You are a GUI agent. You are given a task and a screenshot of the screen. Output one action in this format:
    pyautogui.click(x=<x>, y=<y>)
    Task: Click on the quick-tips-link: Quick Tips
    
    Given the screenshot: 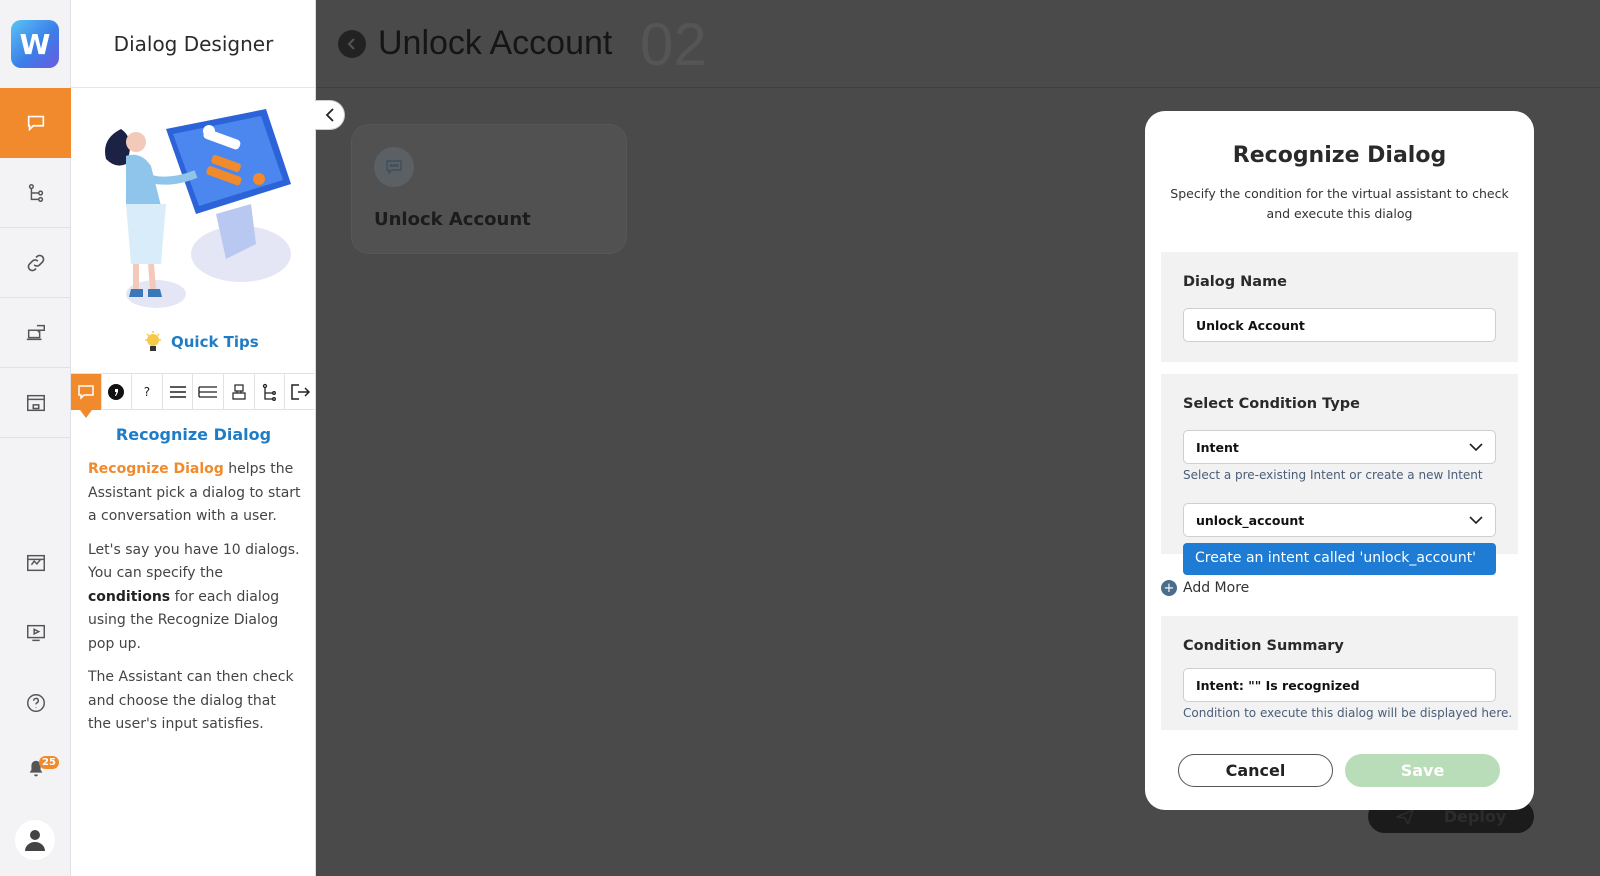 What is the action you would take?
    pyautogui.click(x=201, y=342)
    